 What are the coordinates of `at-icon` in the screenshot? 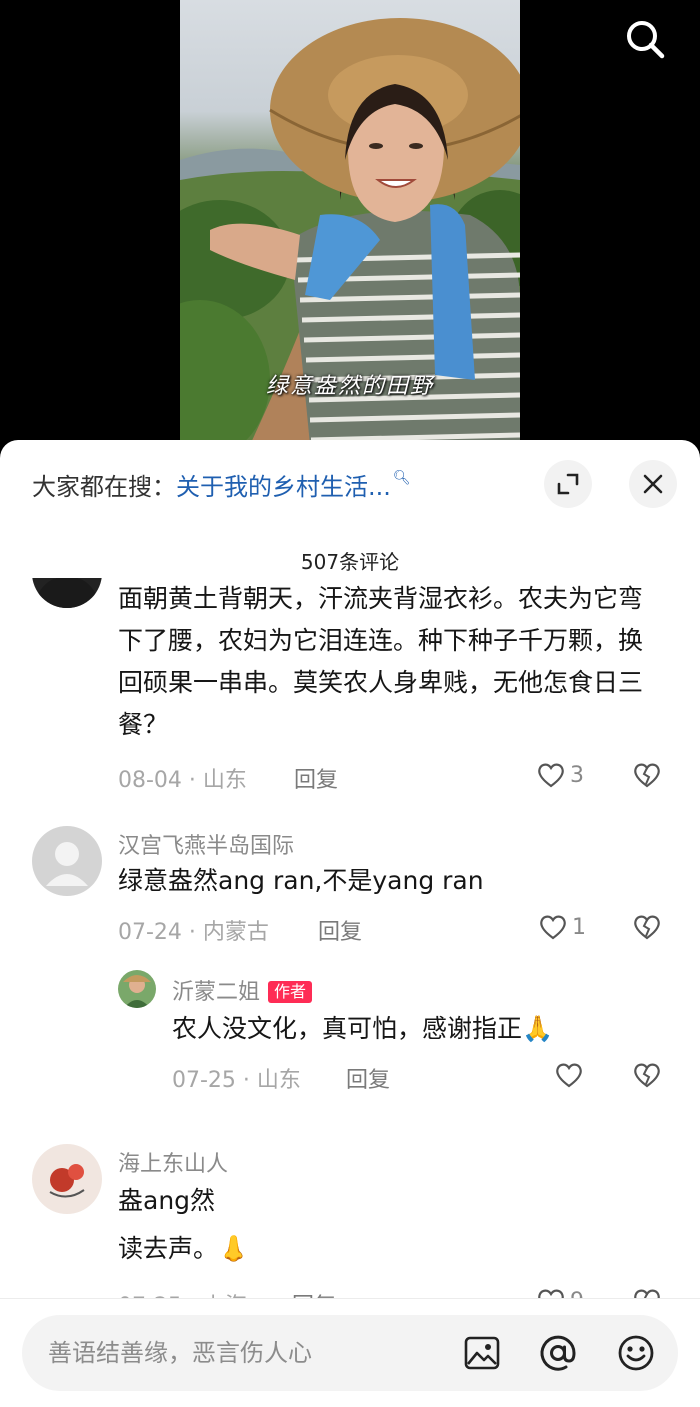 It's located at (558, 1353).